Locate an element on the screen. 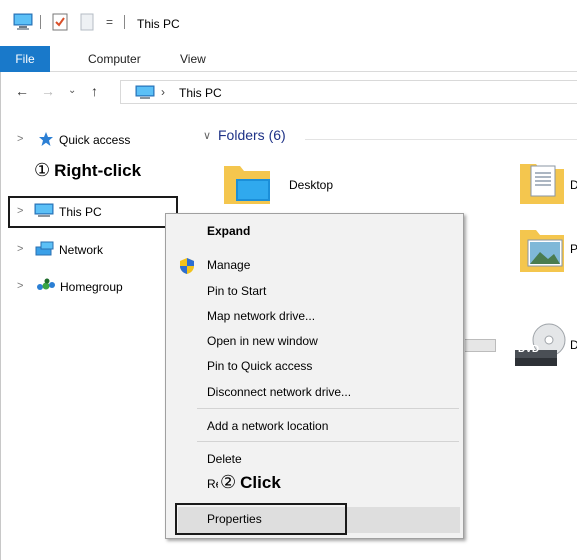 Image resolution: width=577 pixels, height=560 pixels. nav-item-homegroup: > Homegroup is located at coordinates (95, 287).